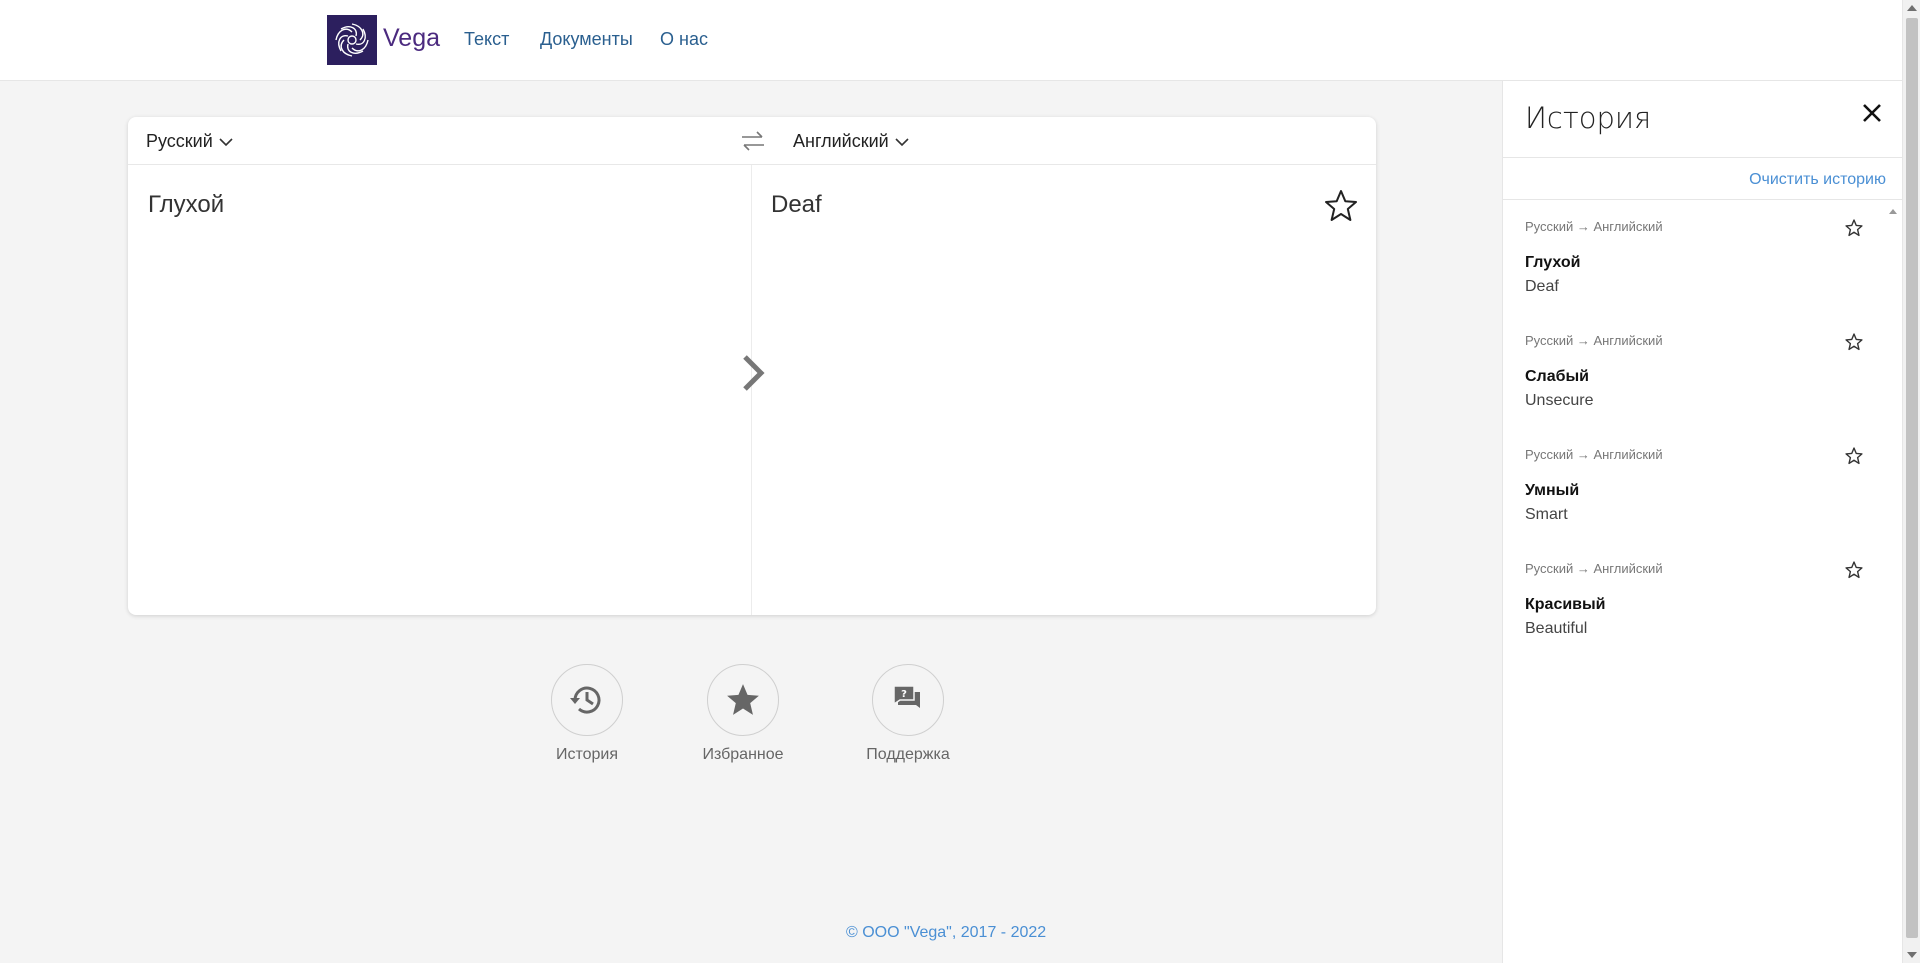 Image resolution: width=1920 pixels, height=963 pixels. What do you see at coordinates (796, 204) in the screenshot?
I see `translation-output: Deaf` at bounding box center [796, 204].